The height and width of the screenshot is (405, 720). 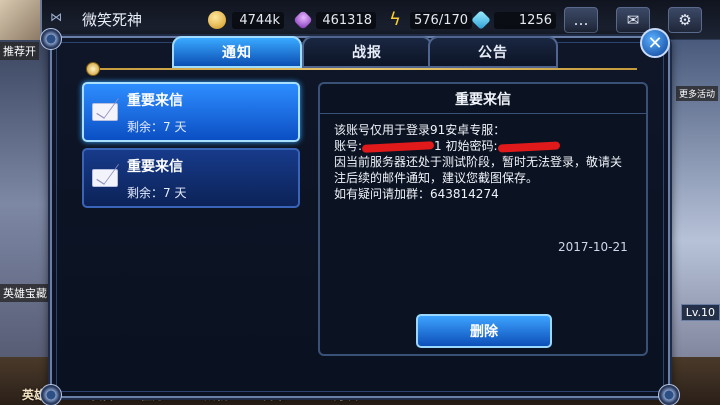 What do you see at coordinates (436, 178) in the screenshot?
I see `mail-line: 注后续的邮件通知，建议您截图保存。` at bounding box center [436, 178].